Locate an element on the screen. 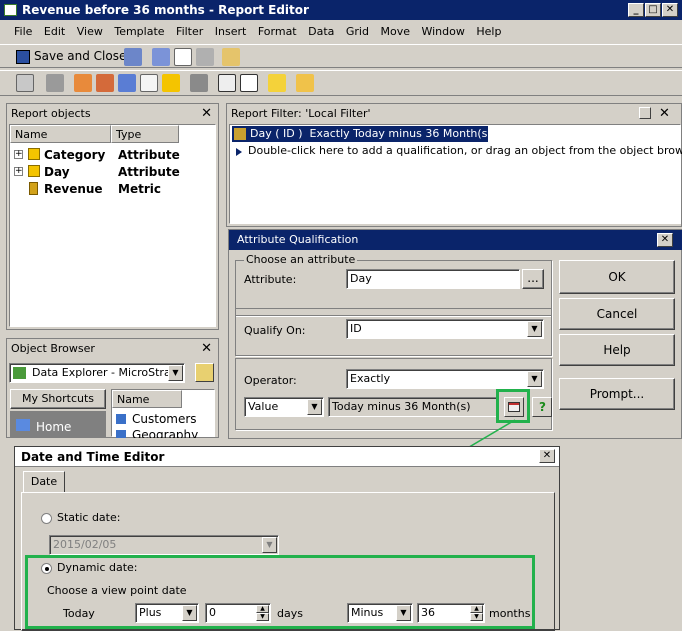  static-date-radio is located at coordinates (46, 518).